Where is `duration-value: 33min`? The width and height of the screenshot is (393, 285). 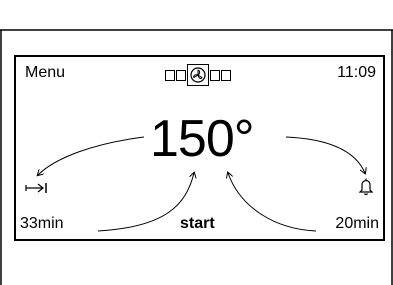 duration-value: 33min is located at coordinates (42, 224).